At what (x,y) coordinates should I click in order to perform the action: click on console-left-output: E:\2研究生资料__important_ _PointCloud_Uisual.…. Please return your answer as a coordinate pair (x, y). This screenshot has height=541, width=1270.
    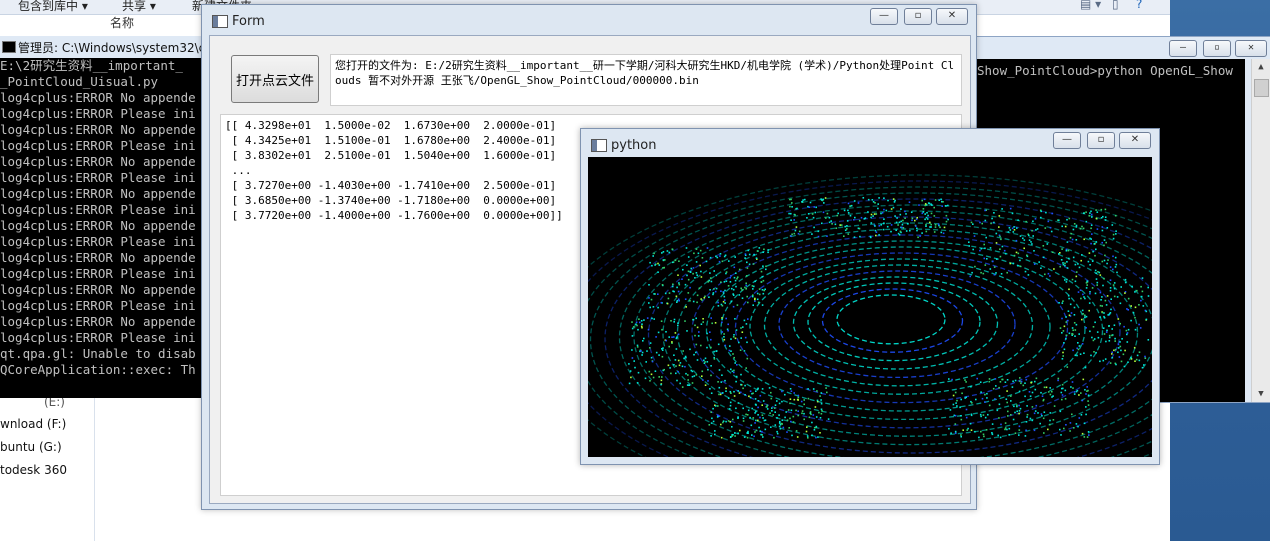
    Looking at the image, I should click on (102, 228).